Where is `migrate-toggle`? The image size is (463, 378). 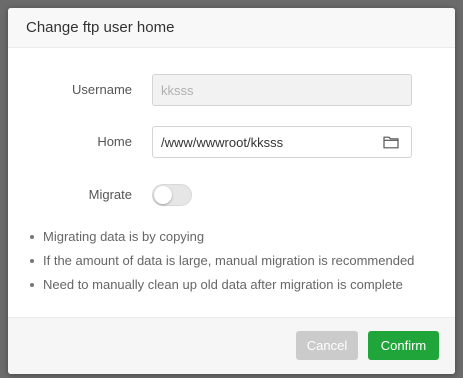 migrate-toggle is located at coordinates (172, 195).